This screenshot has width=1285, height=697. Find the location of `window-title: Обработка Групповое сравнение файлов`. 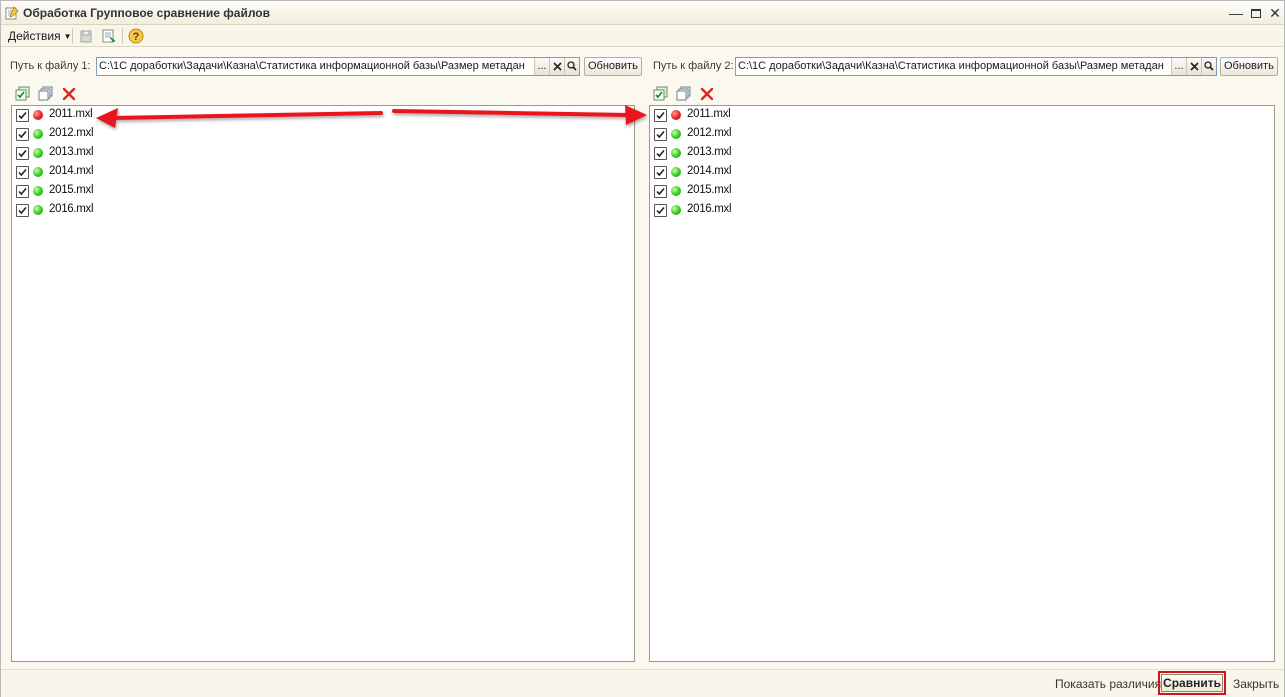

window-title: Обработка Групповое сравнение файлов is located at coordinates (146, 13).